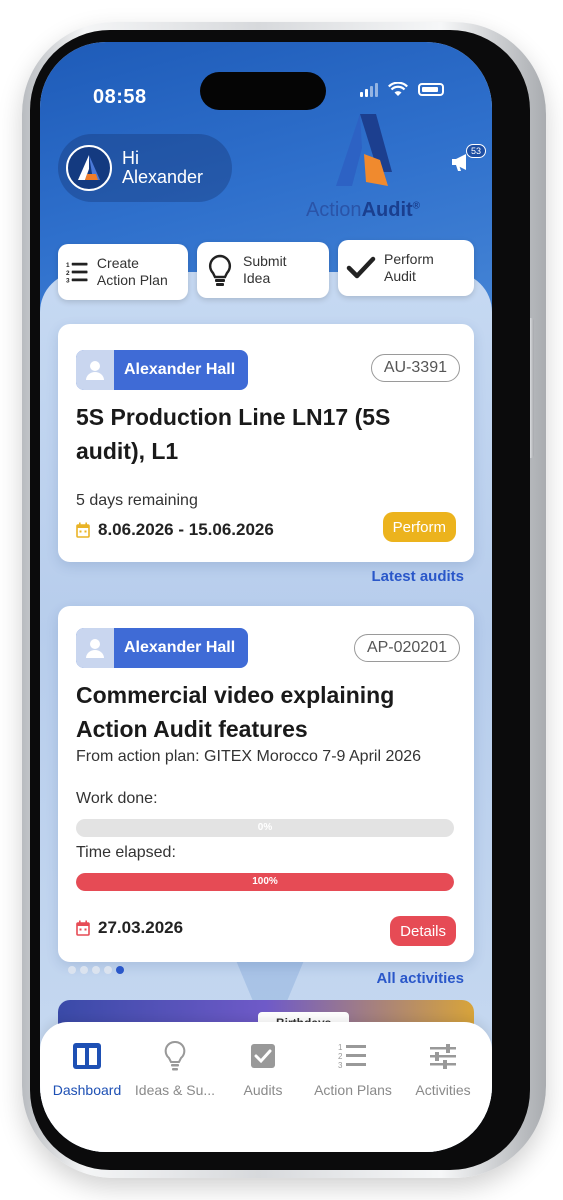 This screenshot has width=563, height=1200. What do you see at coordinates (406, 648) in the screenshot?
I see `activity-code-badge: AP-020201` at bounding box center [406, 648].